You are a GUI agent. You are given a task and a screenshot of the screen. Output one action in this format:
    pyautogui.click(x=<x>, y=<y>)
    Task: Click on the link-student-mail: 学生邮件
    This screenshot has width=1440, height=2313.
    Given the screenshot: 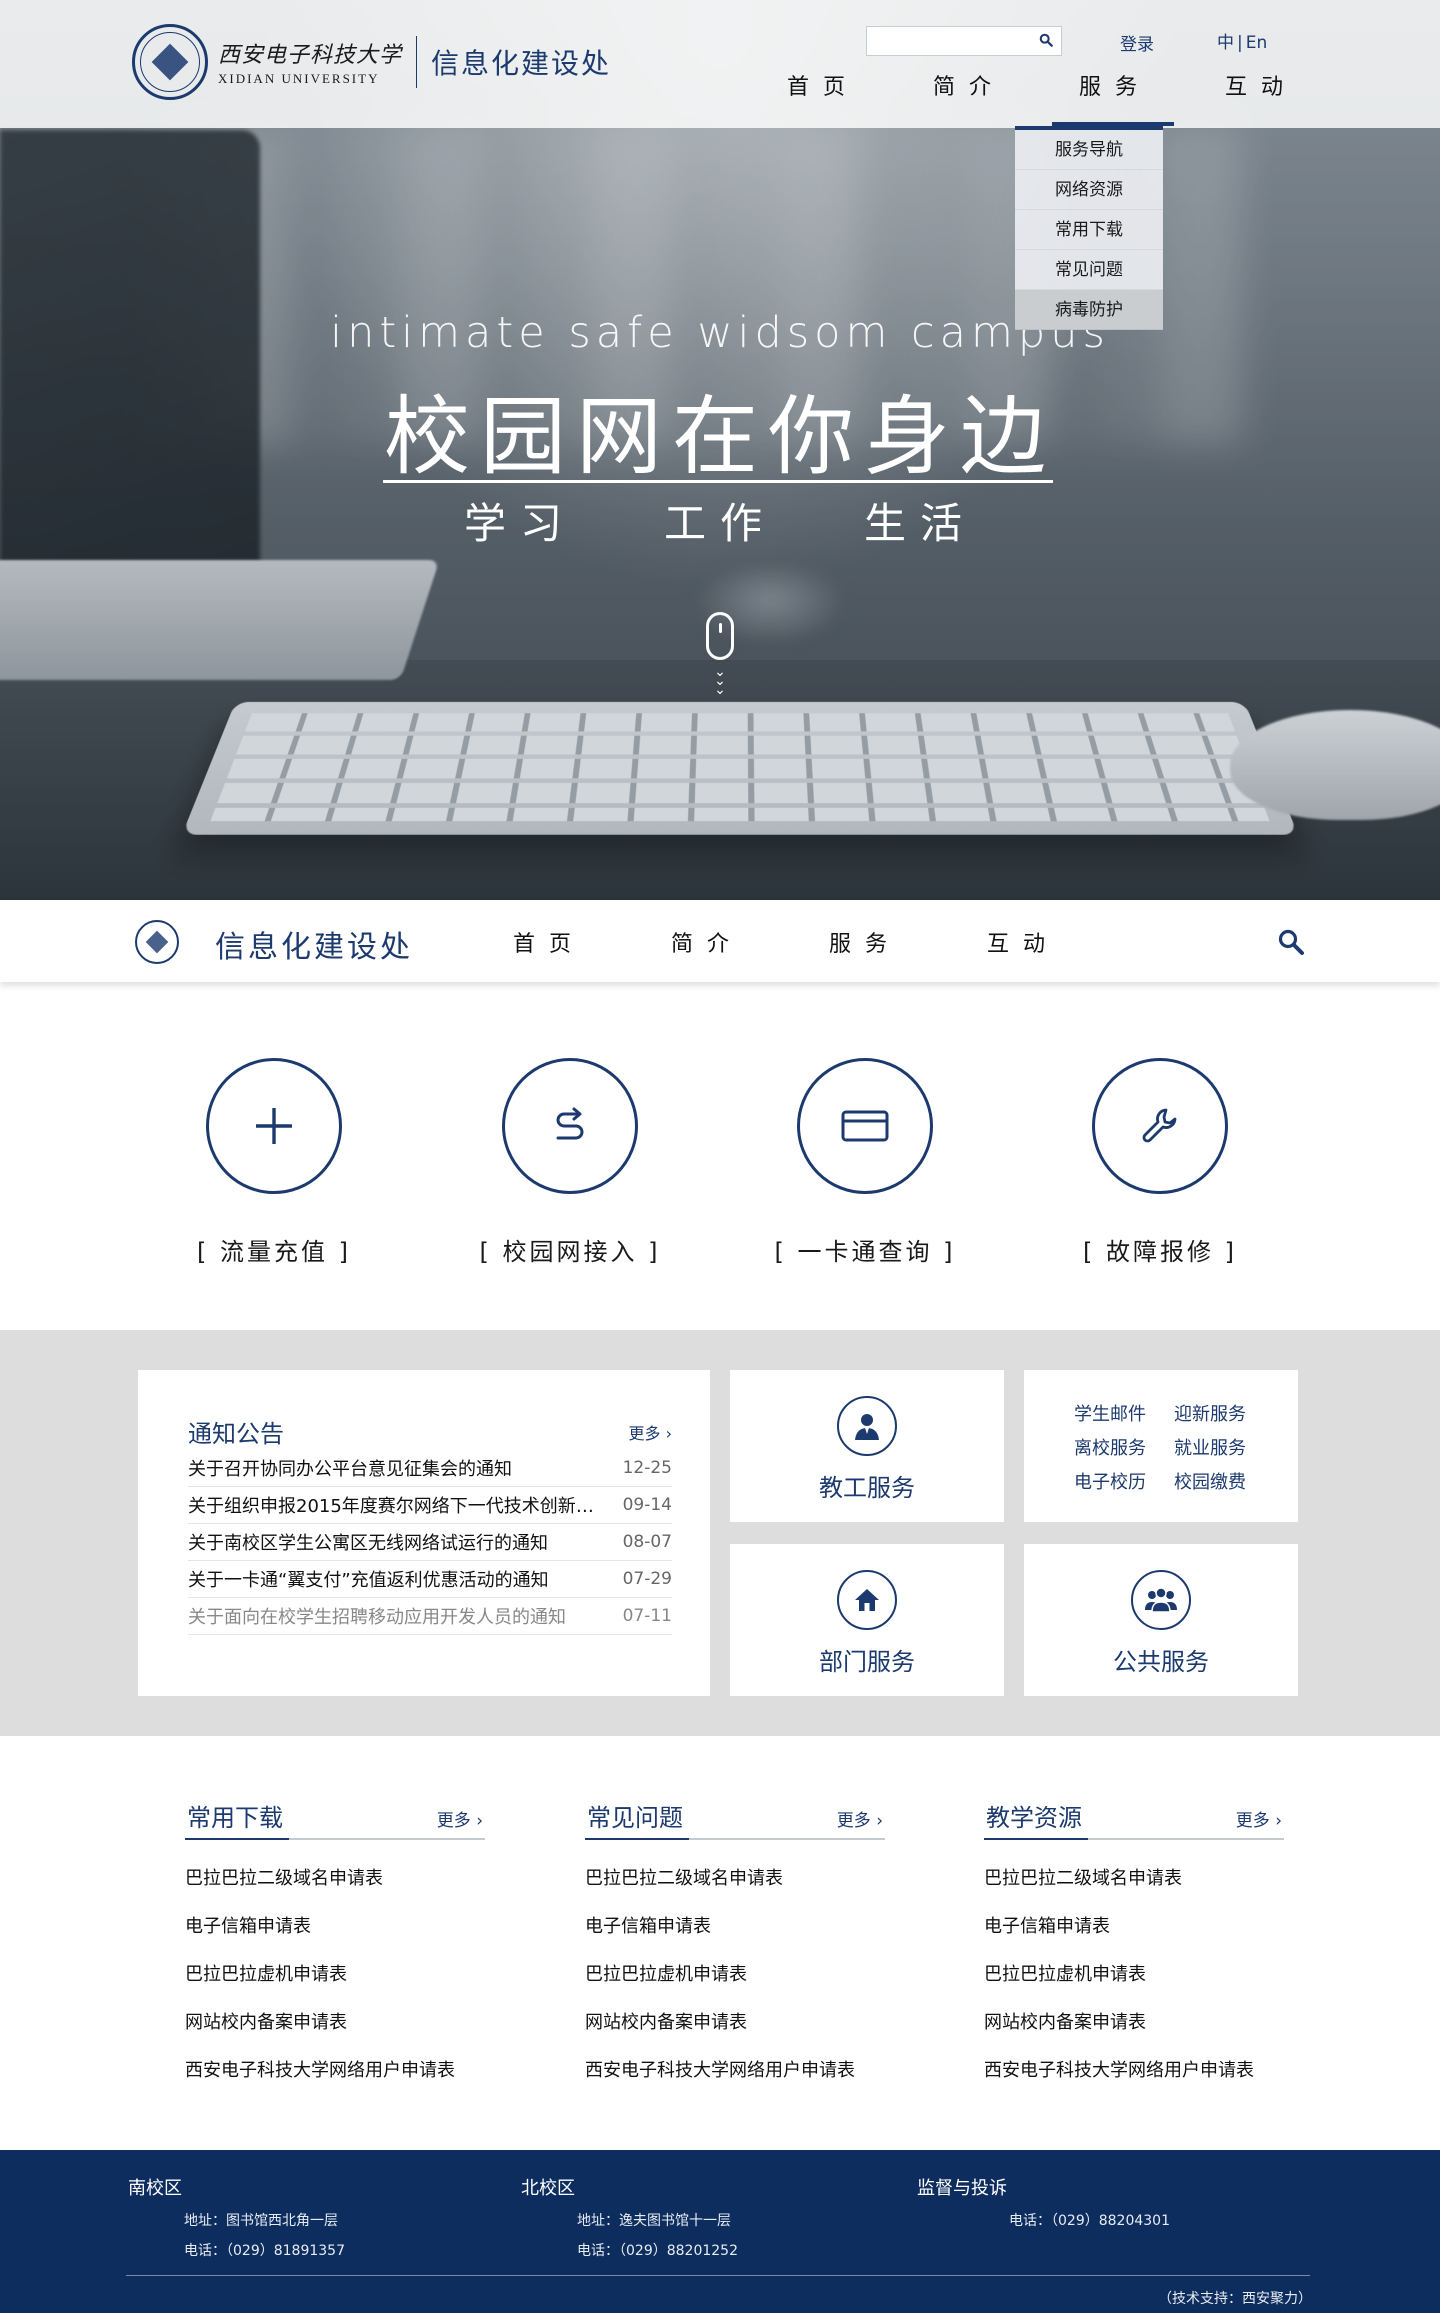 What is the action you would take?
    pyautogui.click(x=1124, y=1413)
    